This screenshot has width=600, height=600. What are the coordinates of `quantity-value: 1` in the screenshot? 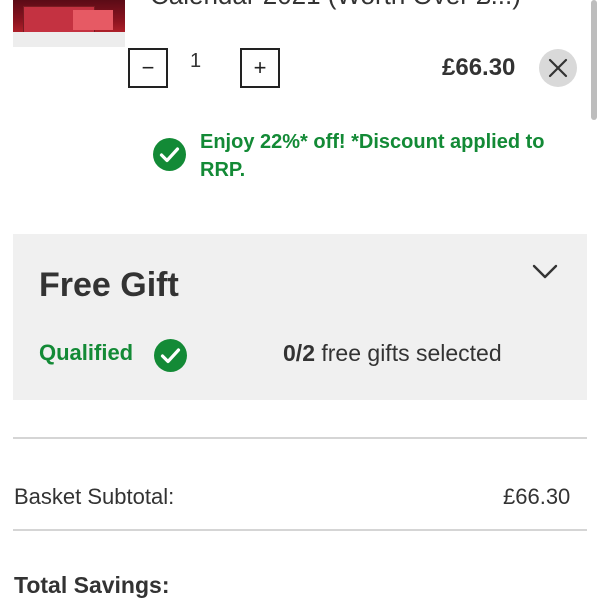 It's located at (196, 61).